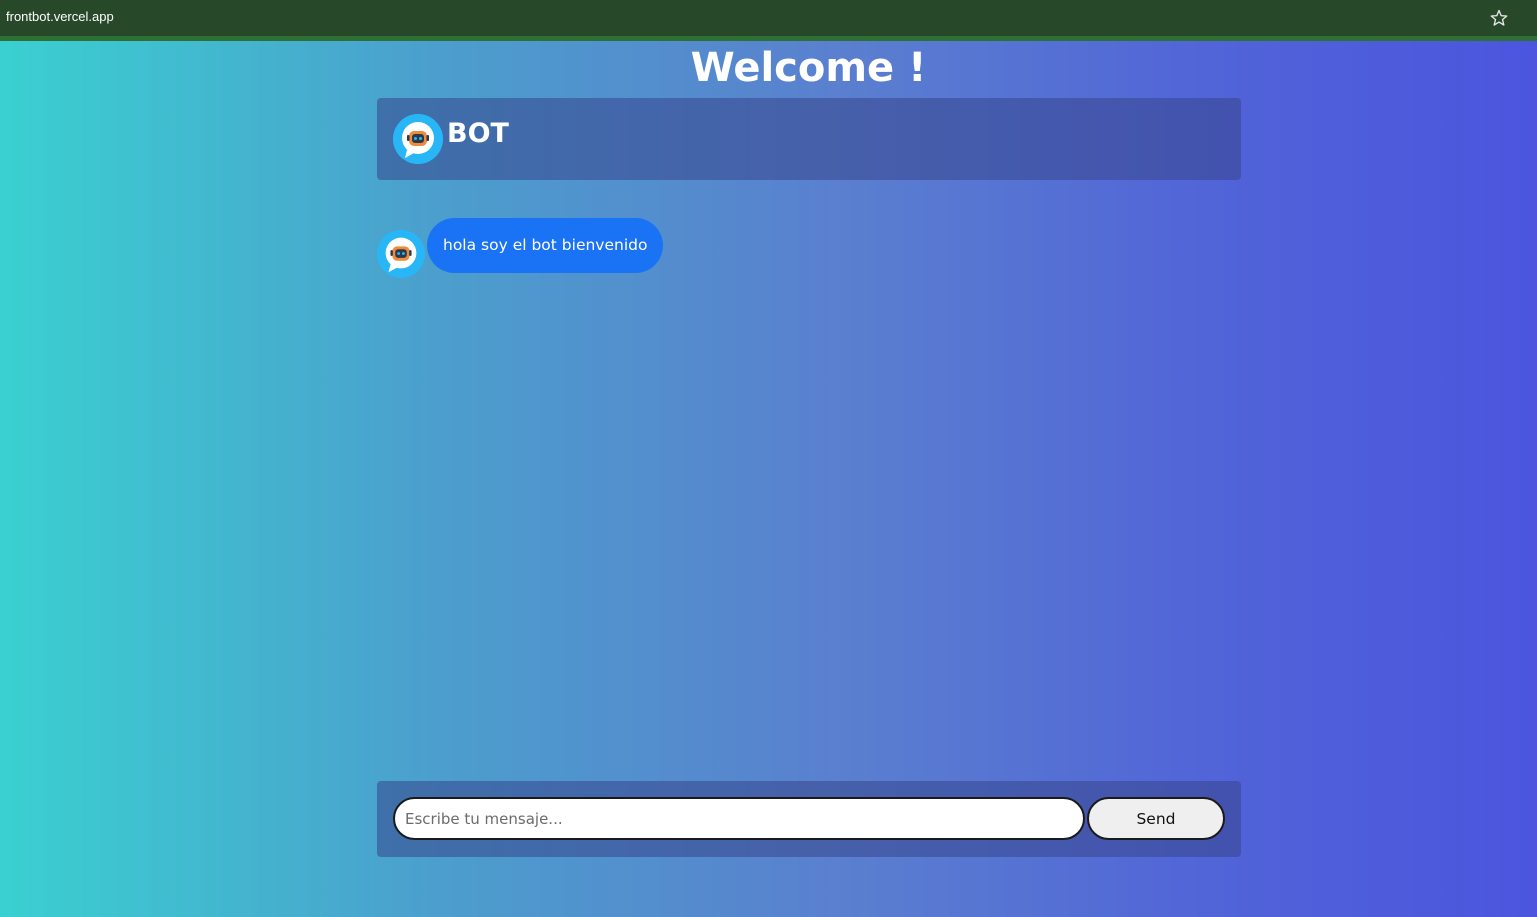 The height and width of the screenshot is (917, 1537). I want to click on message-row: hola soy el bot bienvenido, so click(577, 248).